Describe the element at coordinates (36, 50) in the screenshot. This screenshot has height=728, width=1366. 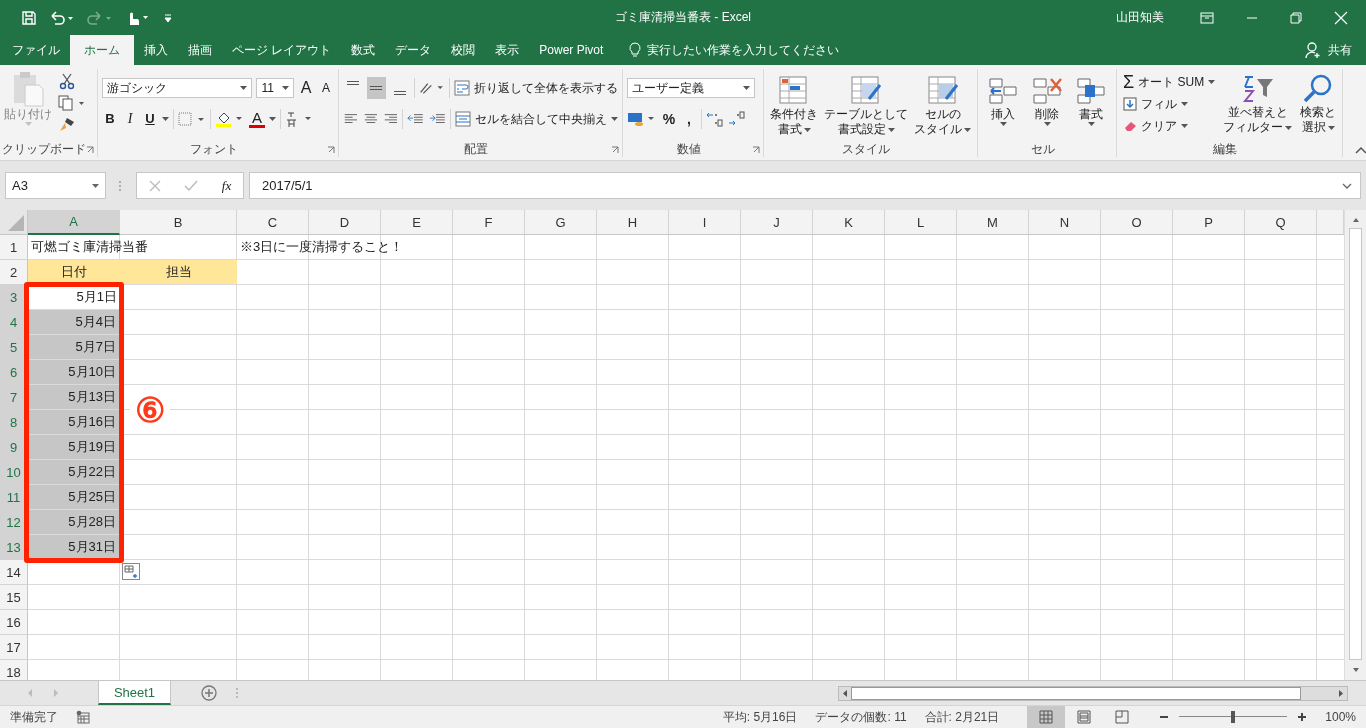
I see `menu-tab: ファイル` at that location.